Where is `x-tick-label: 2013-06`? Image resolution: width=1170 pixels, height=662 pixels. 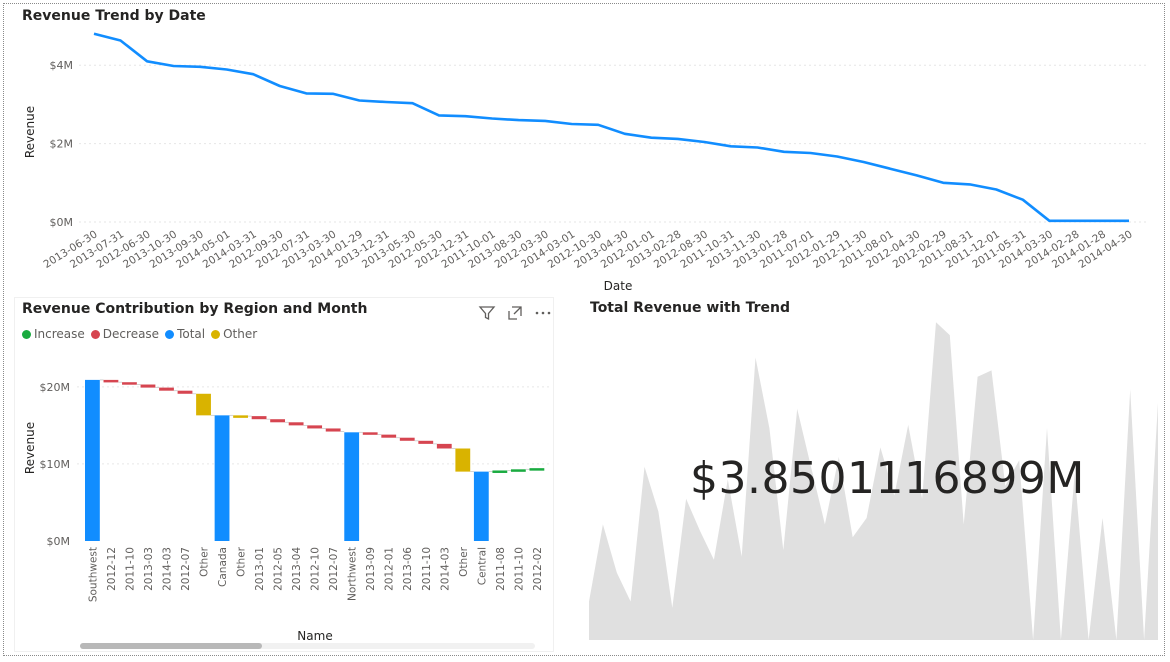
x-tick-label: 2013-06 is located at coordinates (408, 569).